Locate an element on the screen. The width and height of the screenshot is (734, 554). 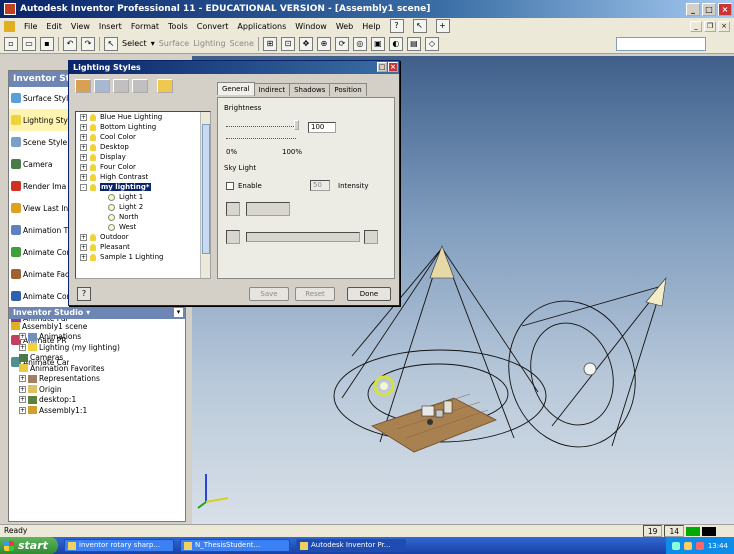
browser-tree-node: Animation Favorites is located at coordinates (97, 368).